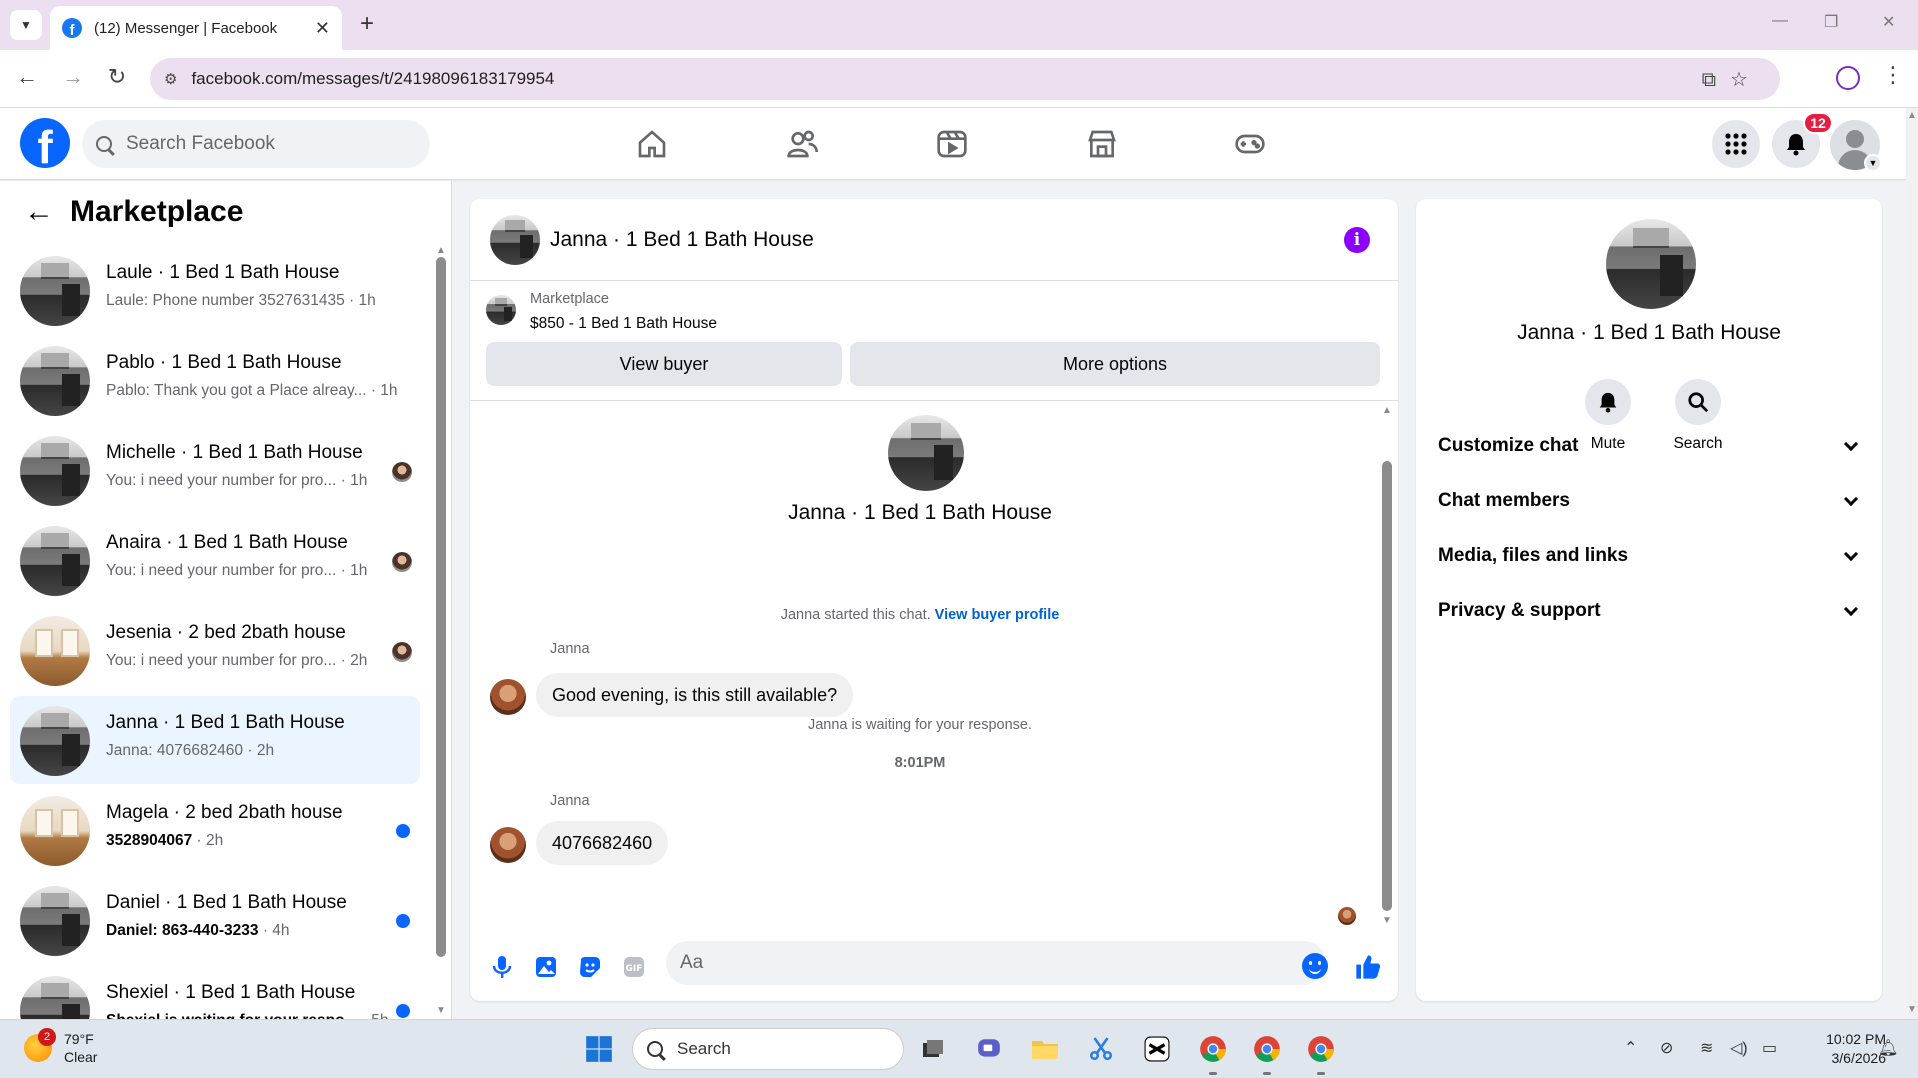 The height and width of the screenshot is (1078, 1918). What do you see at coordinates (599, 1049) in the screenshot?
I see `windows-start-icon` at bounding box center [599, 1049].